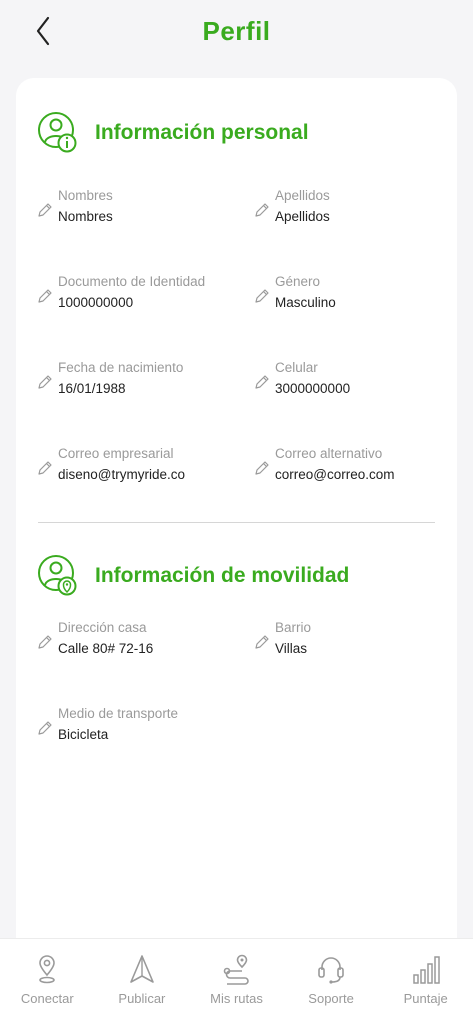 This screenshot has width=473, height=1025. I want to click on field-label: Género, so click(298, 281).